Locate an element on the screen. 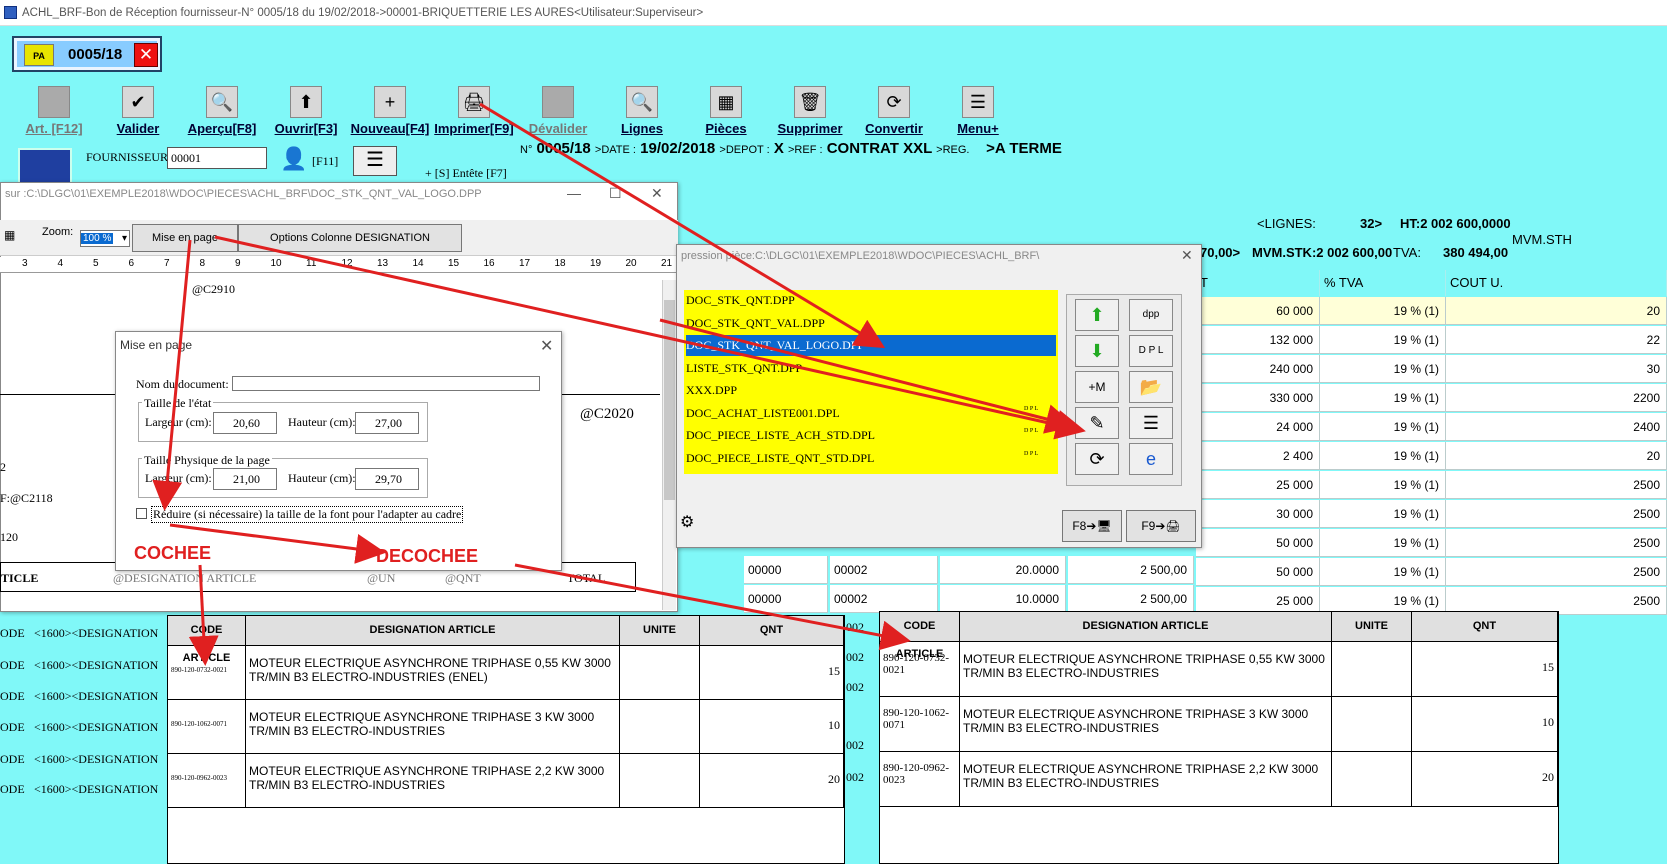  grid-cell: 2200 is located at coordinates (1556, 398).